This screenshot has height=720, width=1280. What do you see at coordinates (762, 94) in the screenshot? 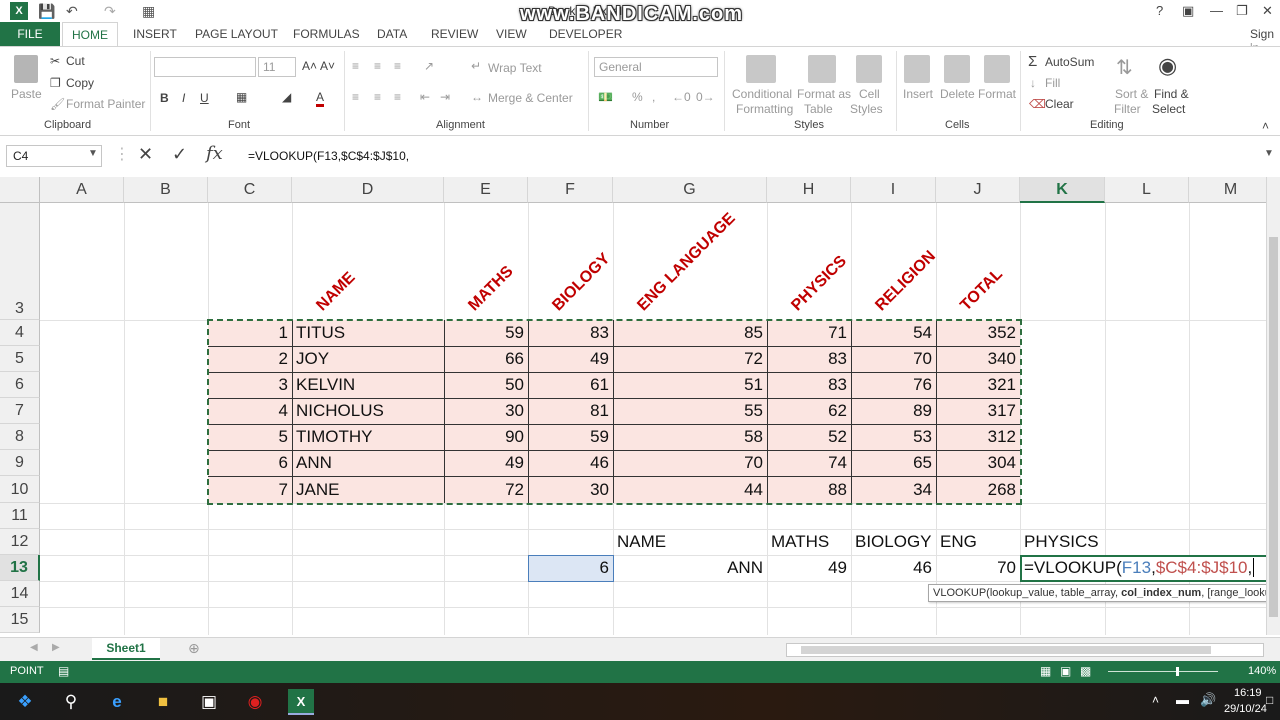
I see `conditional-formatting-button: Conditional` at bounding box center [762, 94].